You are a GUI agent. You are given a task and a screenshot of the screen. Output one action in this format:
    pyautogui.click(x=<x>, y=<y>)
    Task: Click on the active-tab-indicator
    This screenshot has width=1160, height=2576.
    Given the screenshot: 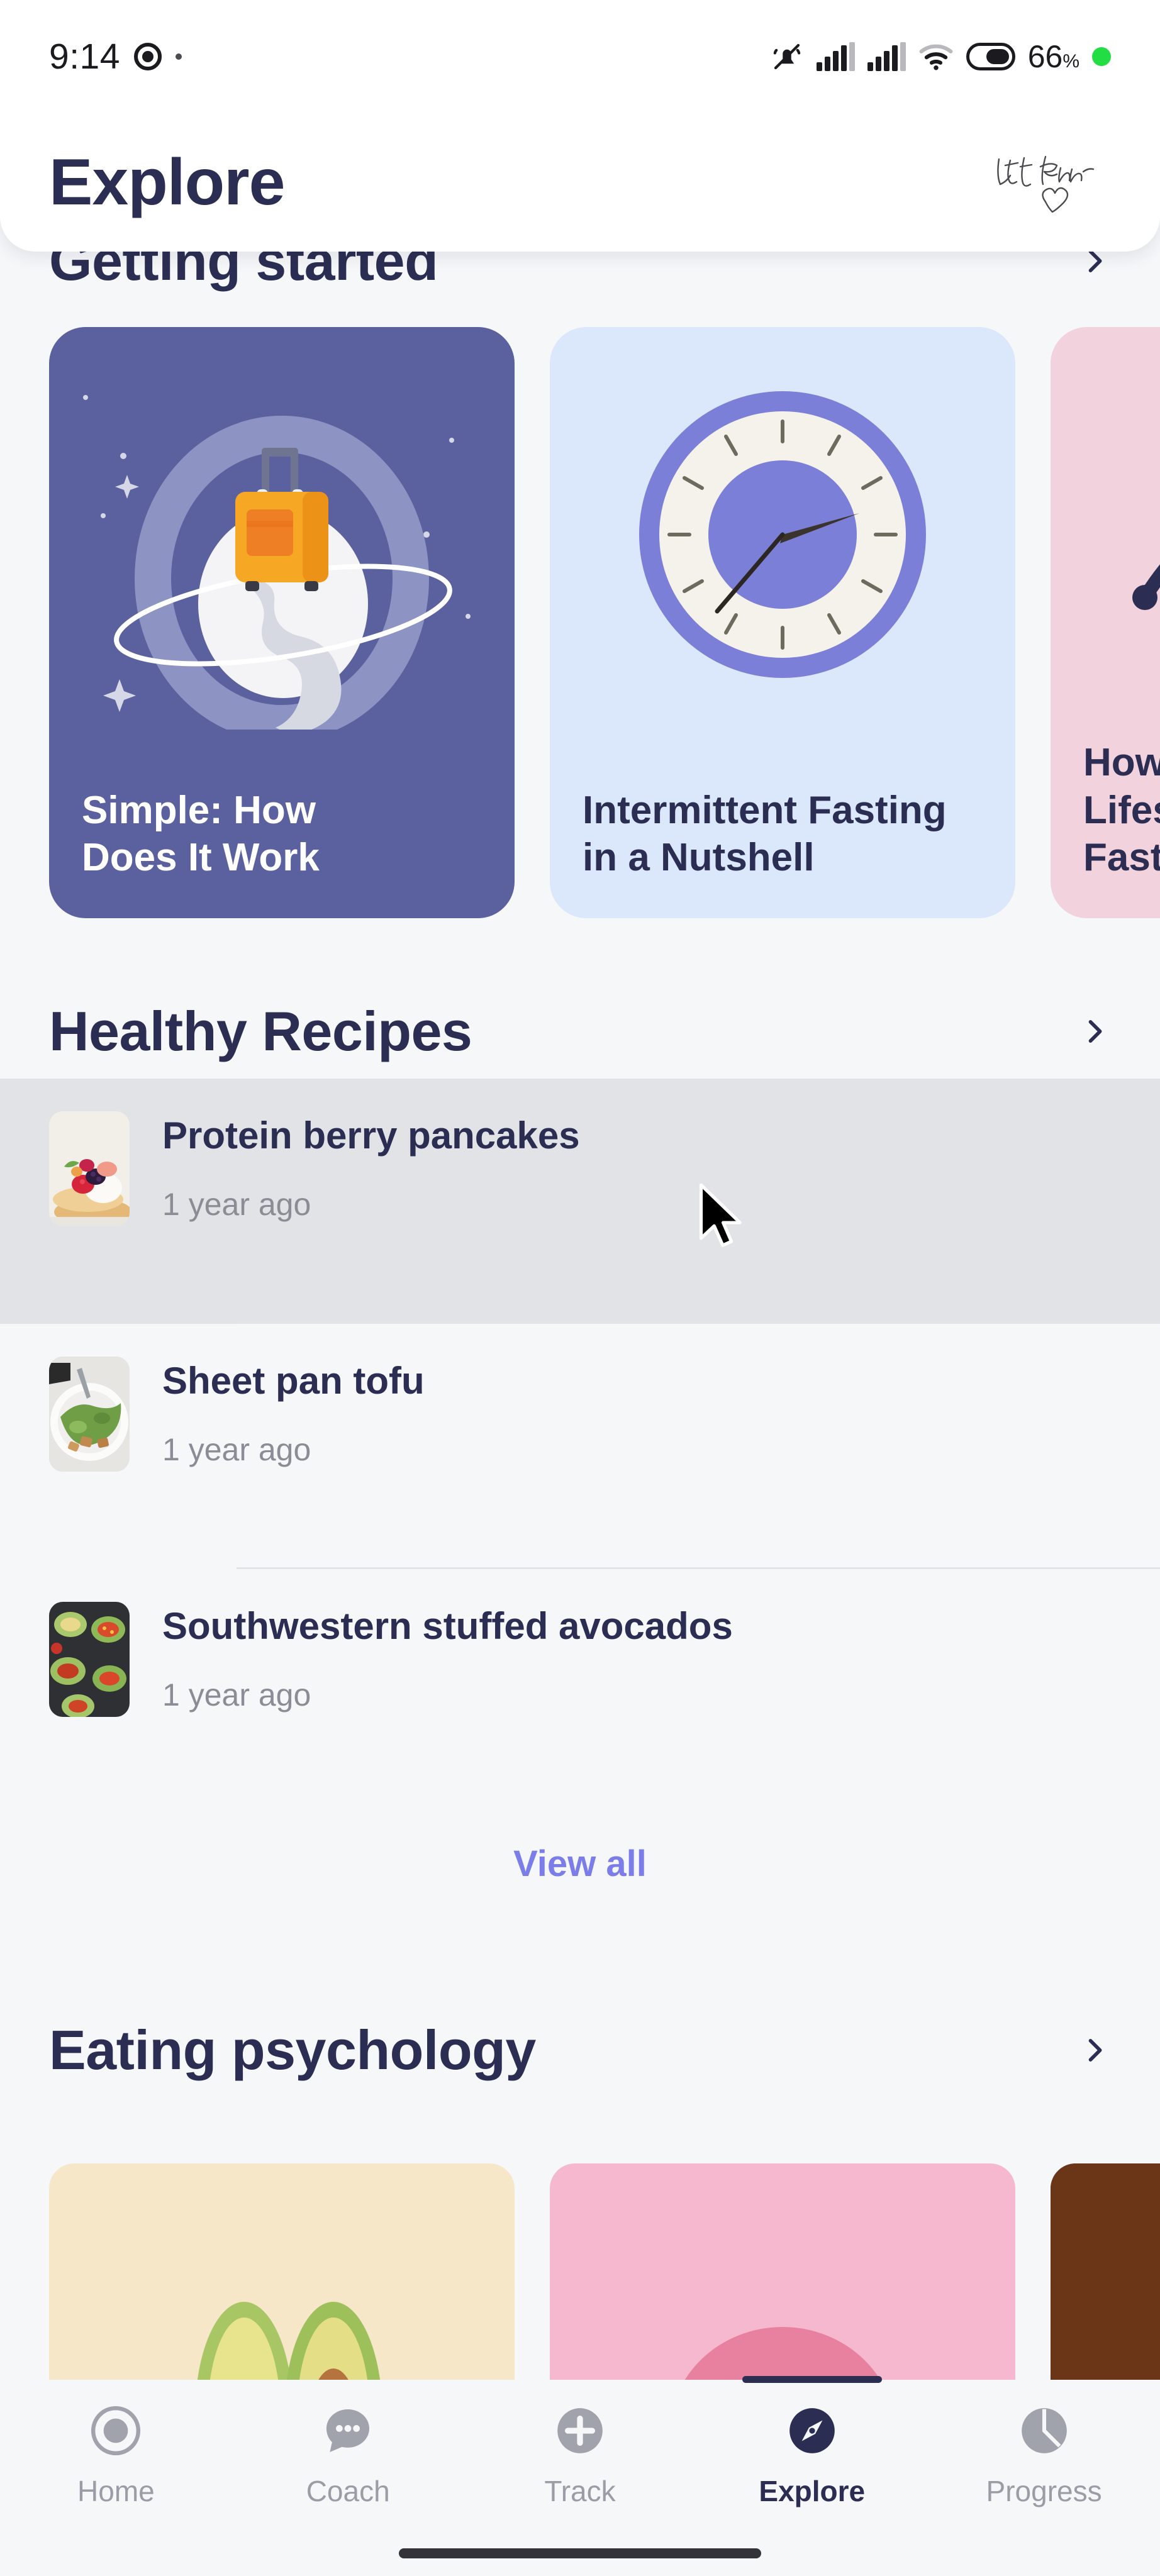 What is the action you would take?
    pyautogui.click(x=812, y=2379)
    